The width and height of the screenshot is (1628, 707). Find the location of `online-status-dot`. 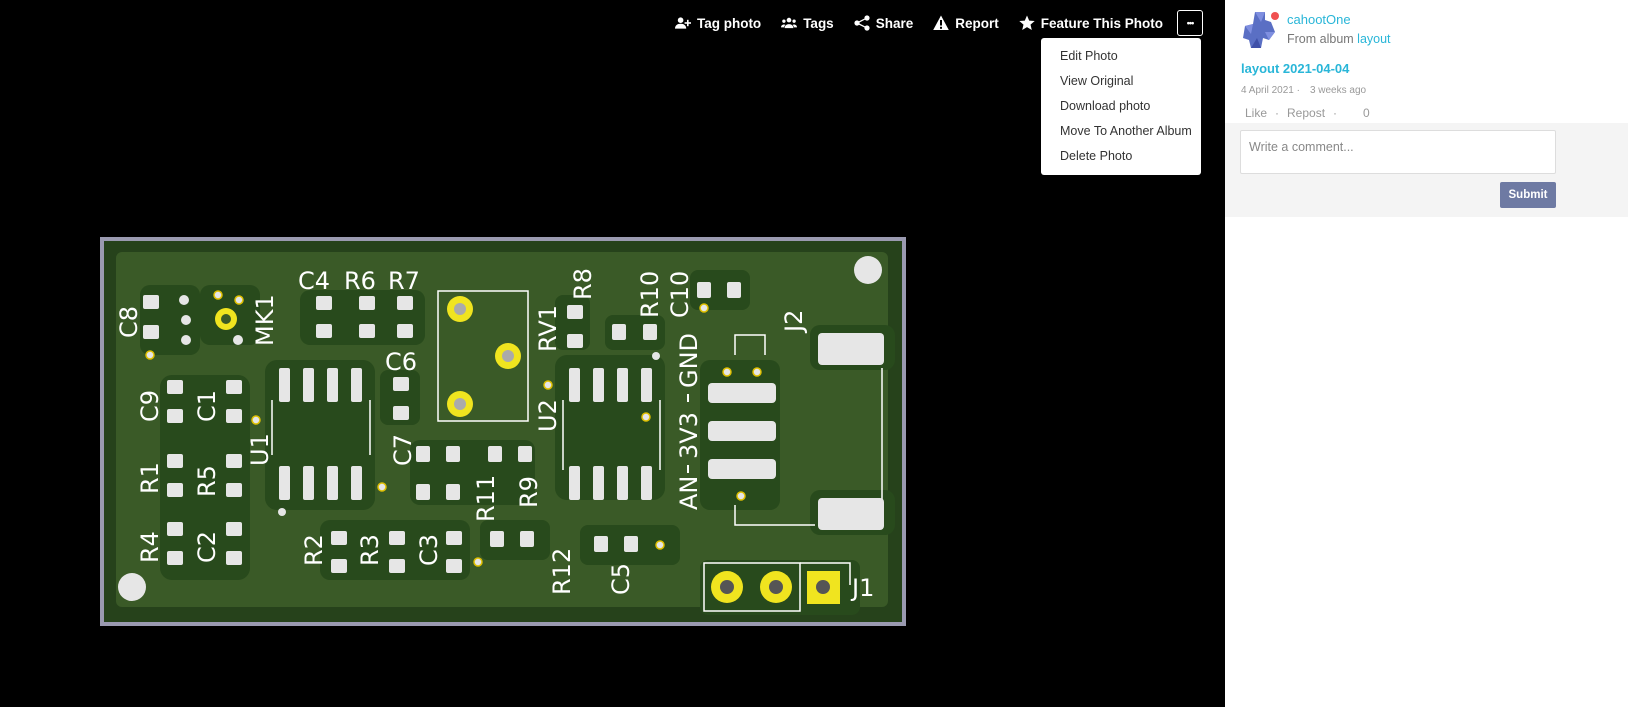

online-status-dot is located at coordinates (1275, 16).